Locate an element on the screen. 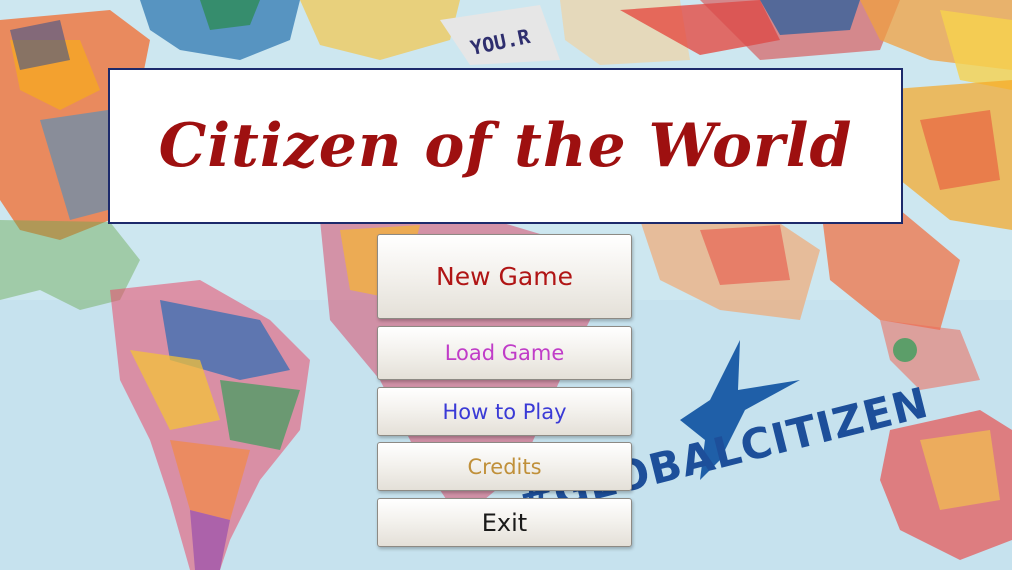  new-game-label: New Game is located at coordinates (504, 276).